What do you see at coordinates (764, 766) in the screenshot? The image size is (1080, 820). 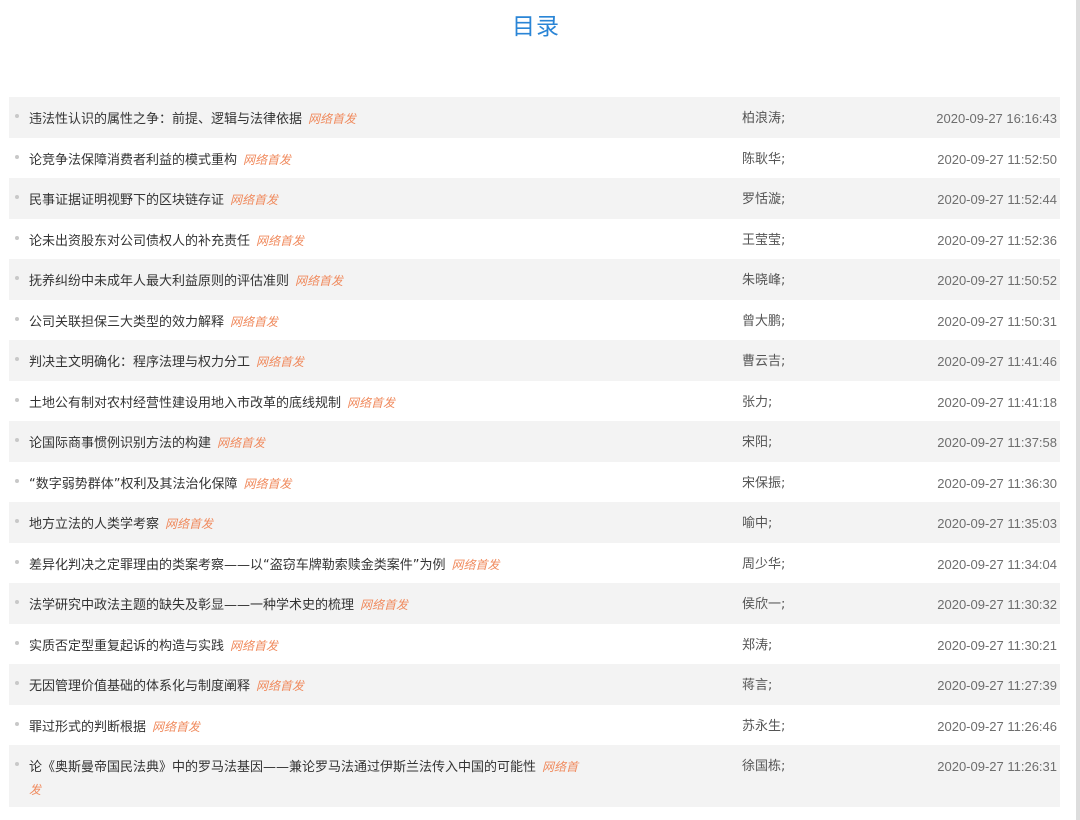 I see `article-author: 徐国栋;` at bounding box center [764, 766].